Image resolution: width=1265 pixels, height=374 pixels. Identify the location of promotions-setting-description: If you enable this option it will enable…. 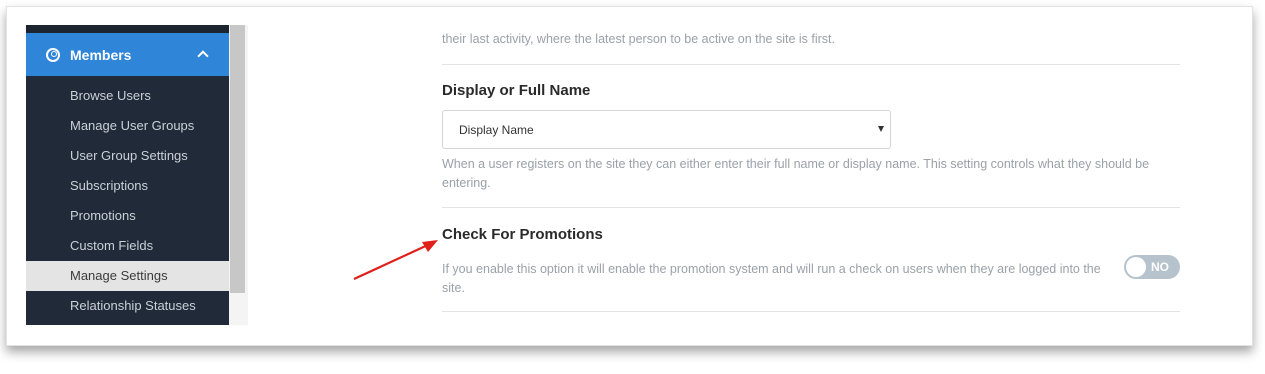
(771, 278).